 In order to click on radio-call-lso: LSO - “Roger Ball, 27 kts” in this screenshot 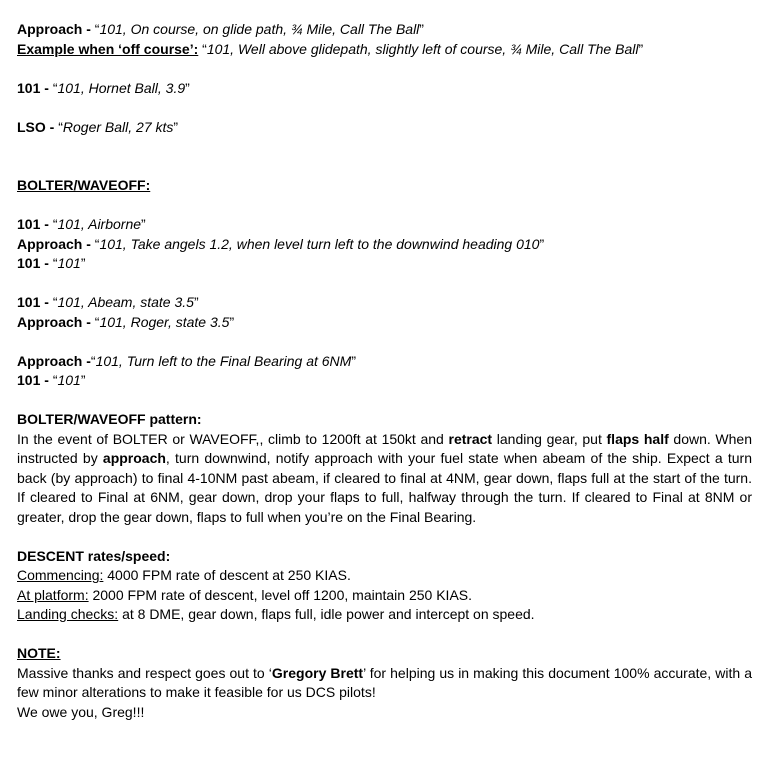, I will do `click(384, 128)`.